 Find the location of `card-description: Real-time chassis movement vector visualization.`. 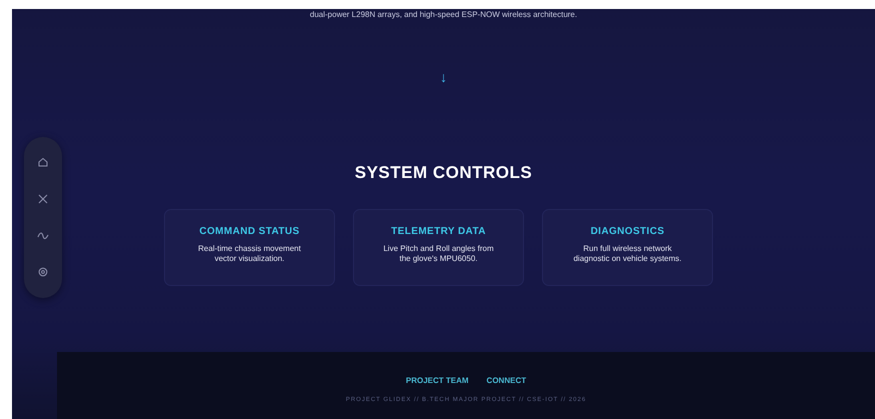

card-description: Real-time chassis movement vector visualization. is located at coordinates (249, 254).